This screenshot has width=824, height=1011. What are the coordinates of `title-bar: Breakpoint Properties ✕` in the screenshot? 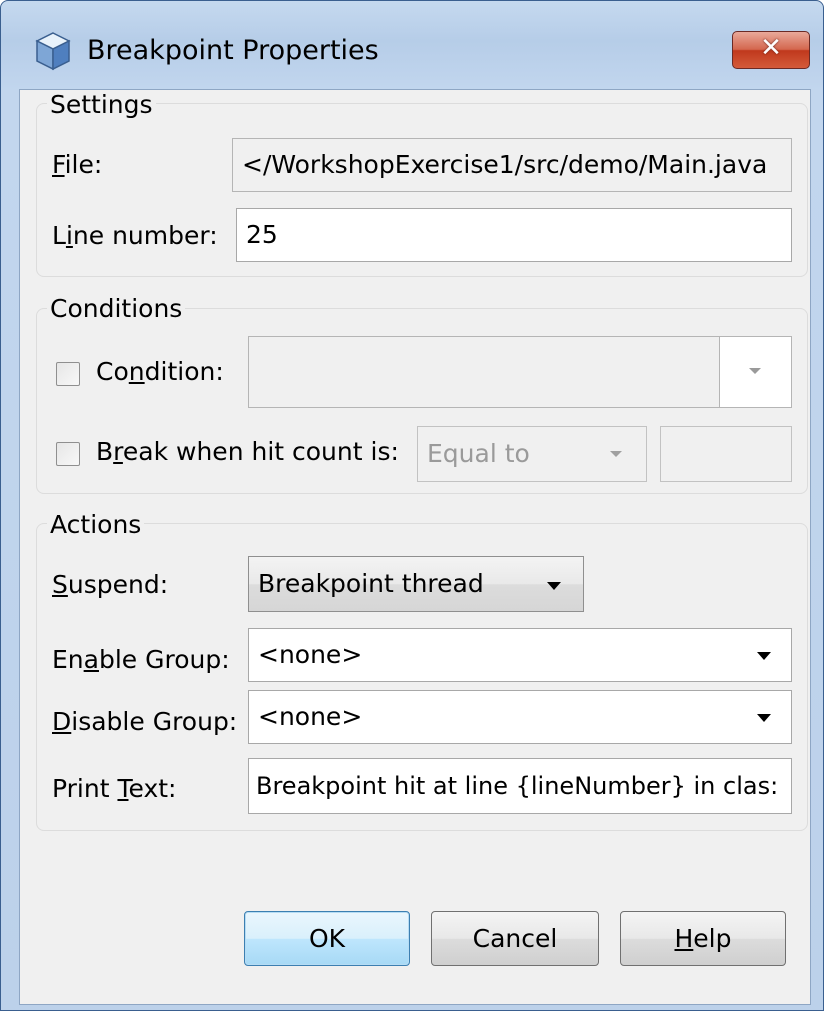 It's located at (412, 41).